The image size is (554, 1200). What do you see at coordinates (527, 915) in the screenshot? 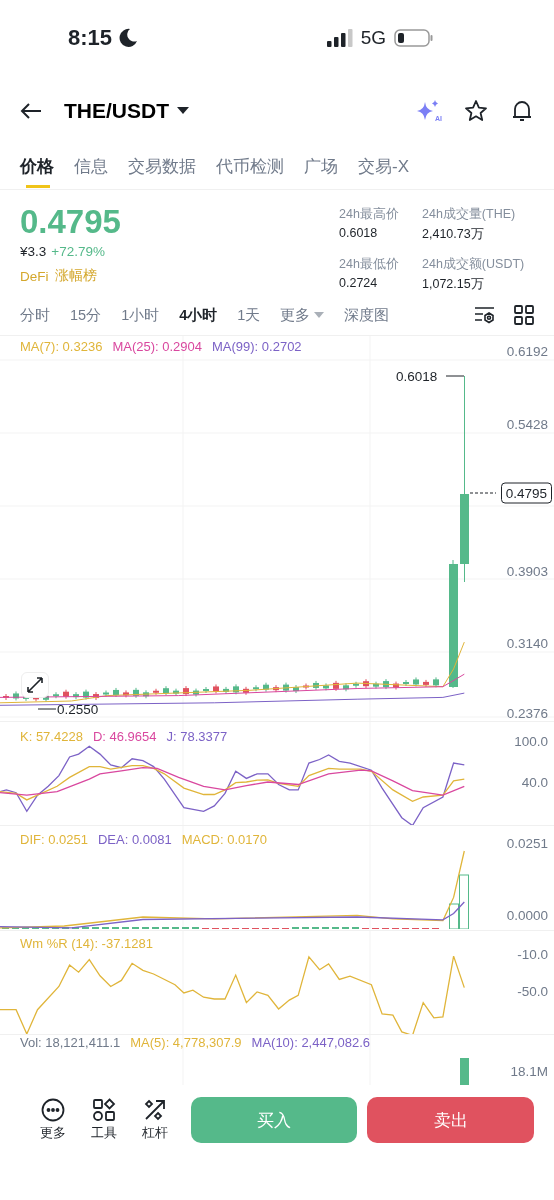
I see `axis-label: 0.0000` at bounding box center [527, 915].